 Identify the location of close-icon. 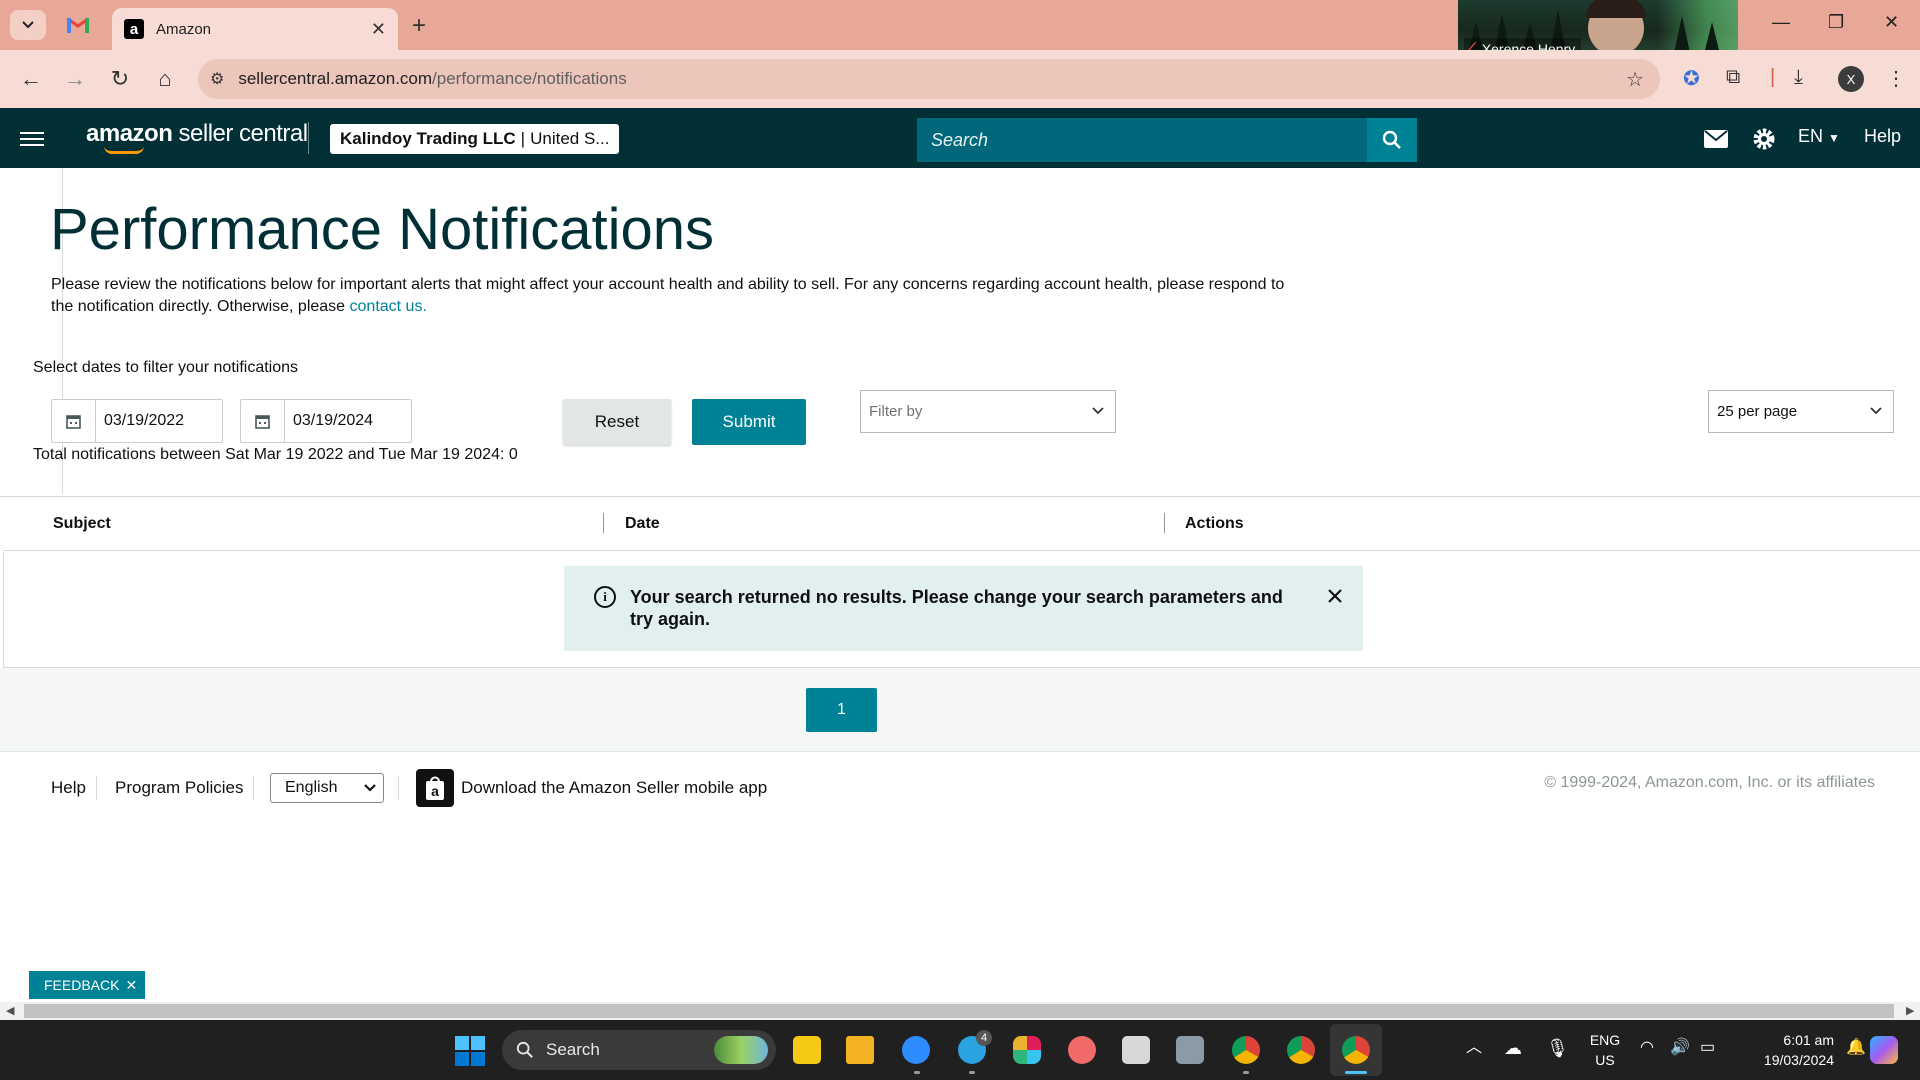
(1335, 596).